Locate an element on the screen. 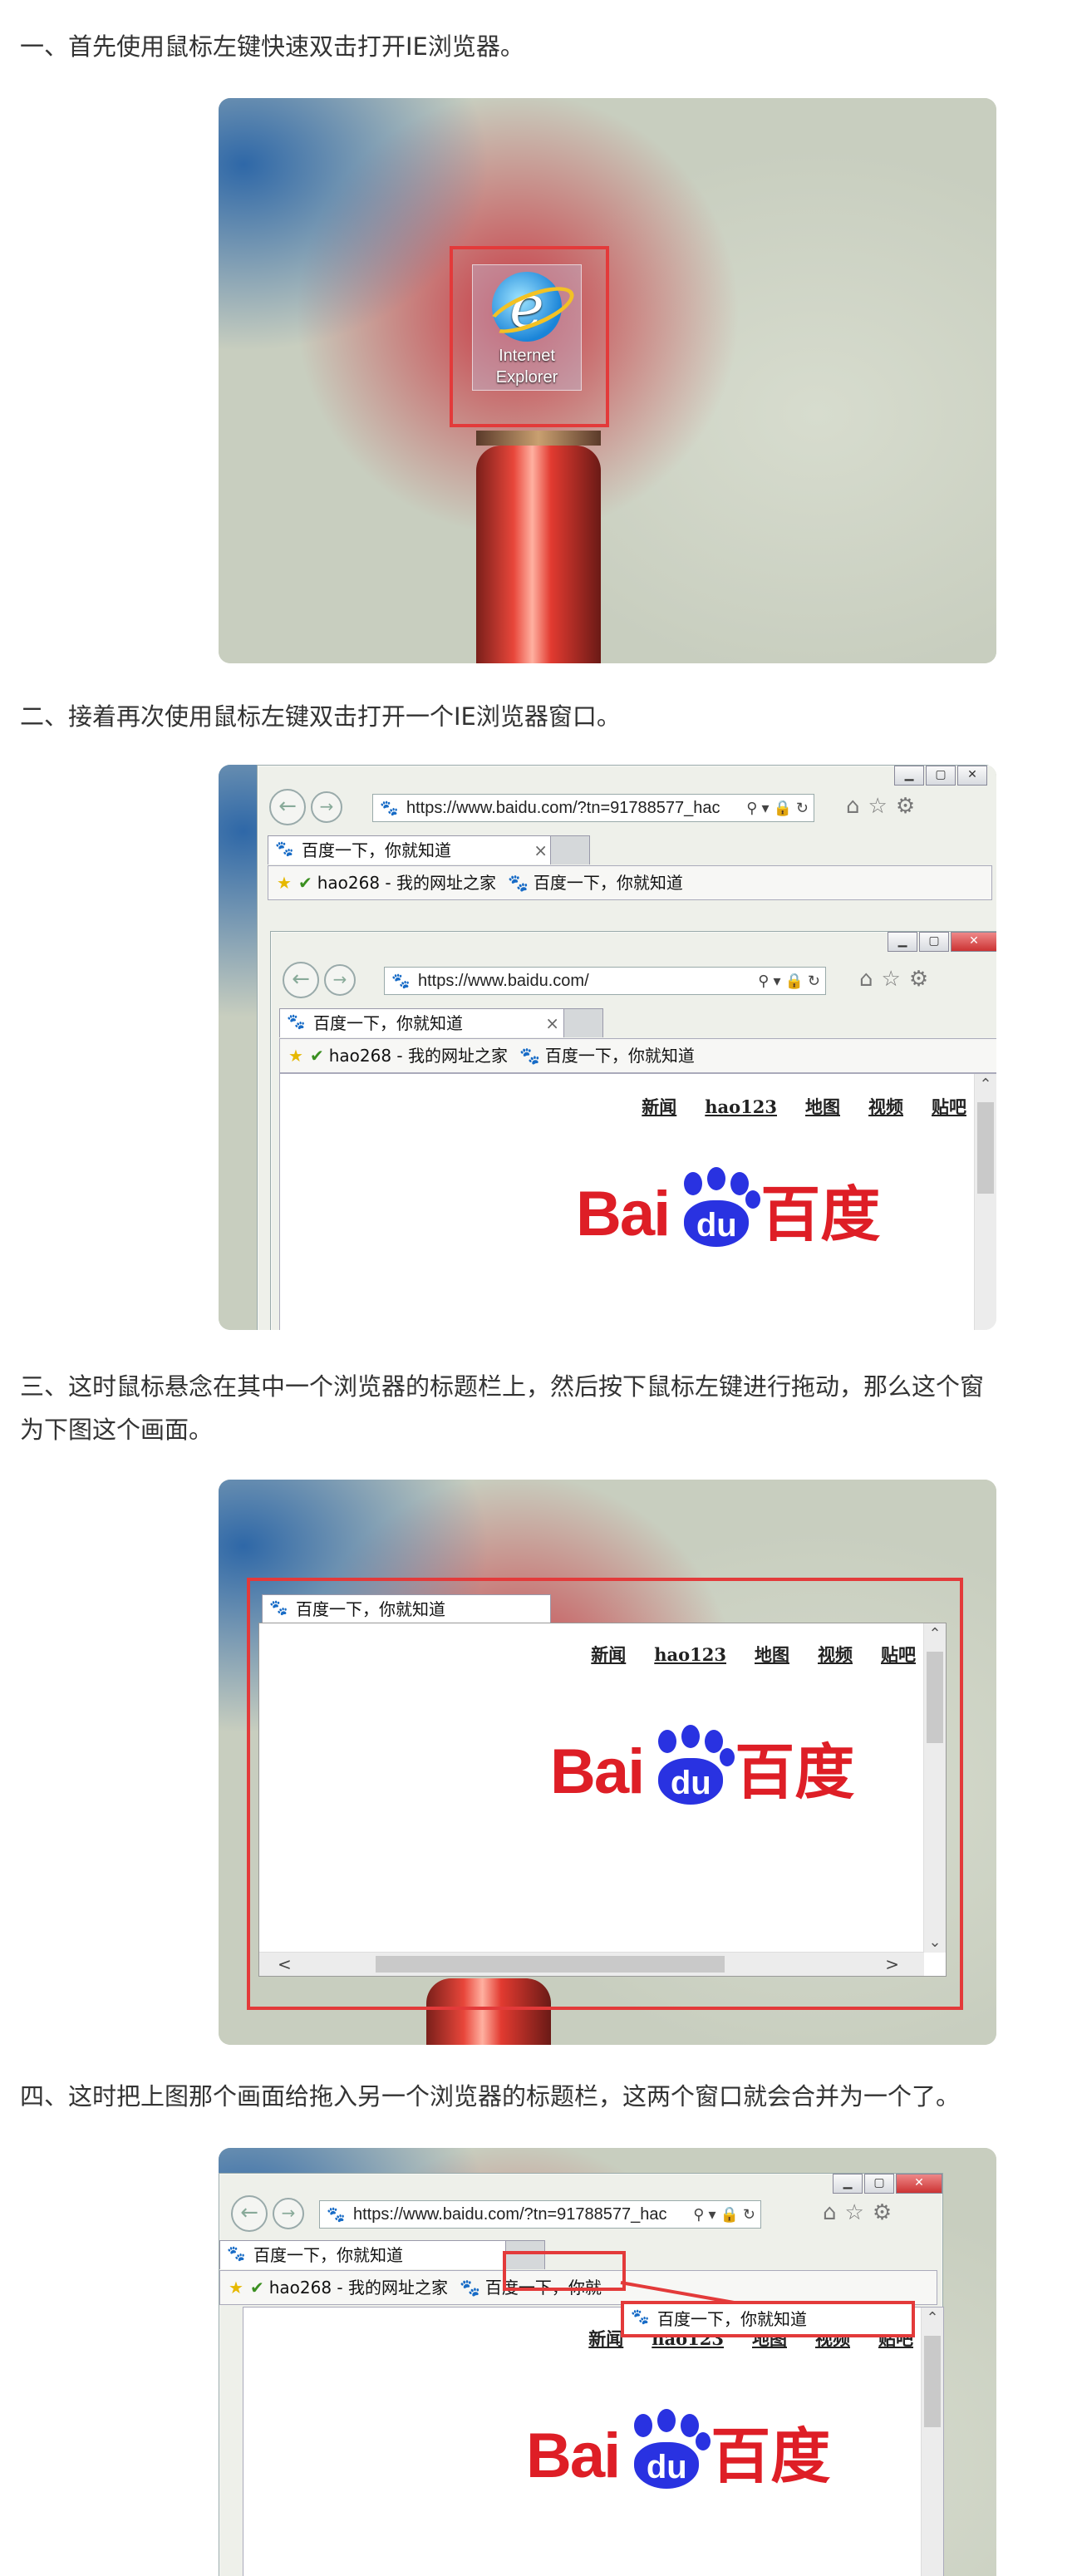 This screenshot has width=1072, height=2576. tab-baidu: 🐾 百度一下，你就知道 is located at coordinates (406, 1608).